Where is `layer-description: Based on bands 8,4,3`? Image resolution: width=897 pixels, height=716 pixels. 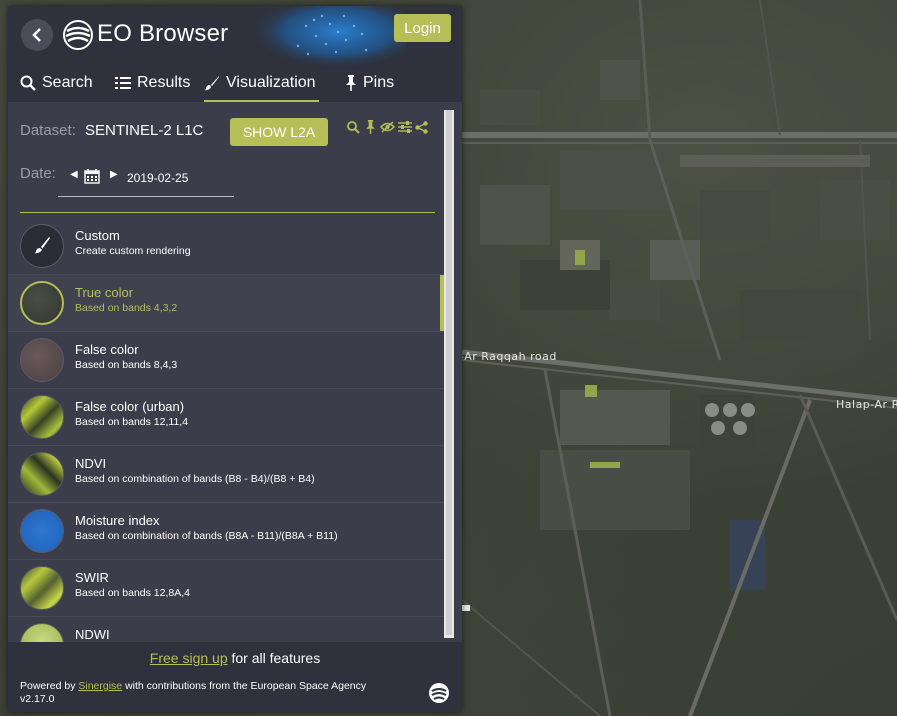
layer-description: Based on bands 8,4,3 is located at coordinates (126, 365).